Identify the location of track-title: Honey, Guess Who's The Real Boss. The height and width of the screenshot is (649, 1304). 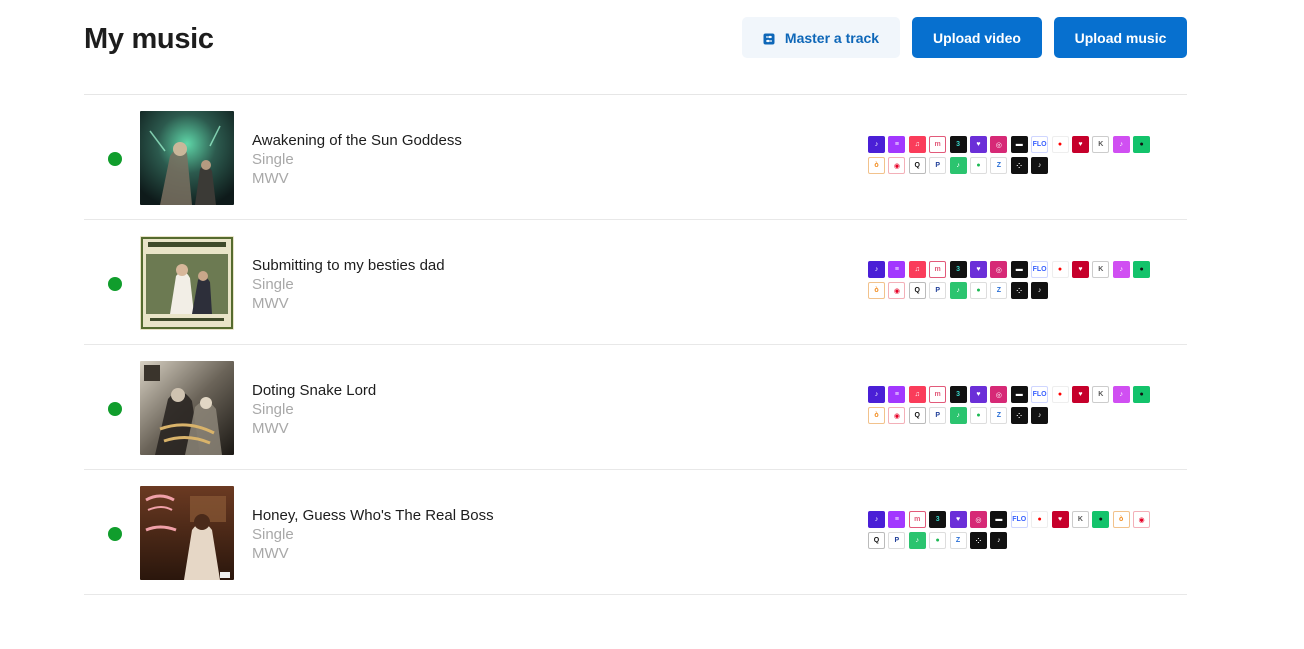
(373, 515).